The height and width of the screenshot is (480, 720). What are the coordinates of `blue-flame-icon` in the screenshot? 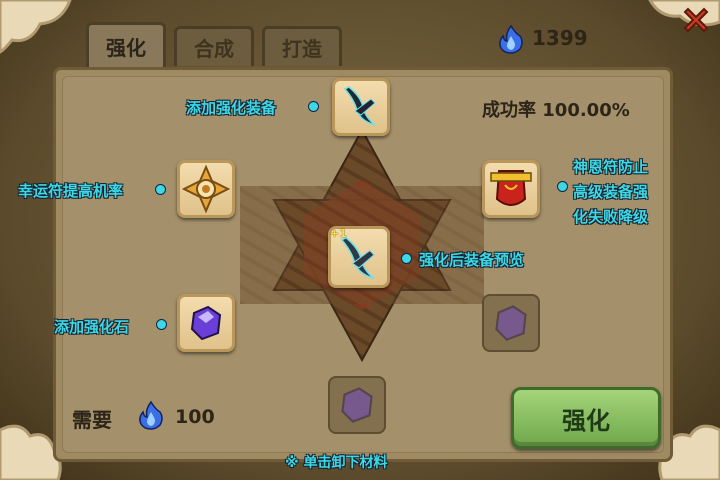 It's located at (151, 415).